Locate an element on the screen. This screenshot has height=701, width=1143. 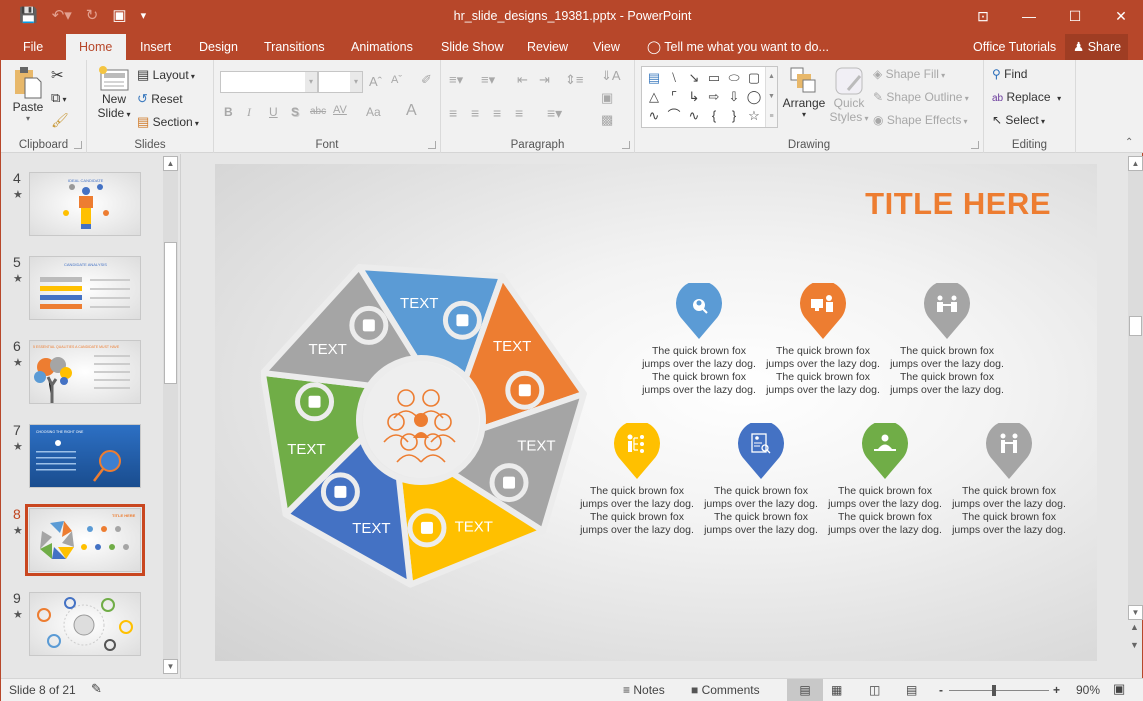
tab-animations: Animations is located at coordinates (382, 47).